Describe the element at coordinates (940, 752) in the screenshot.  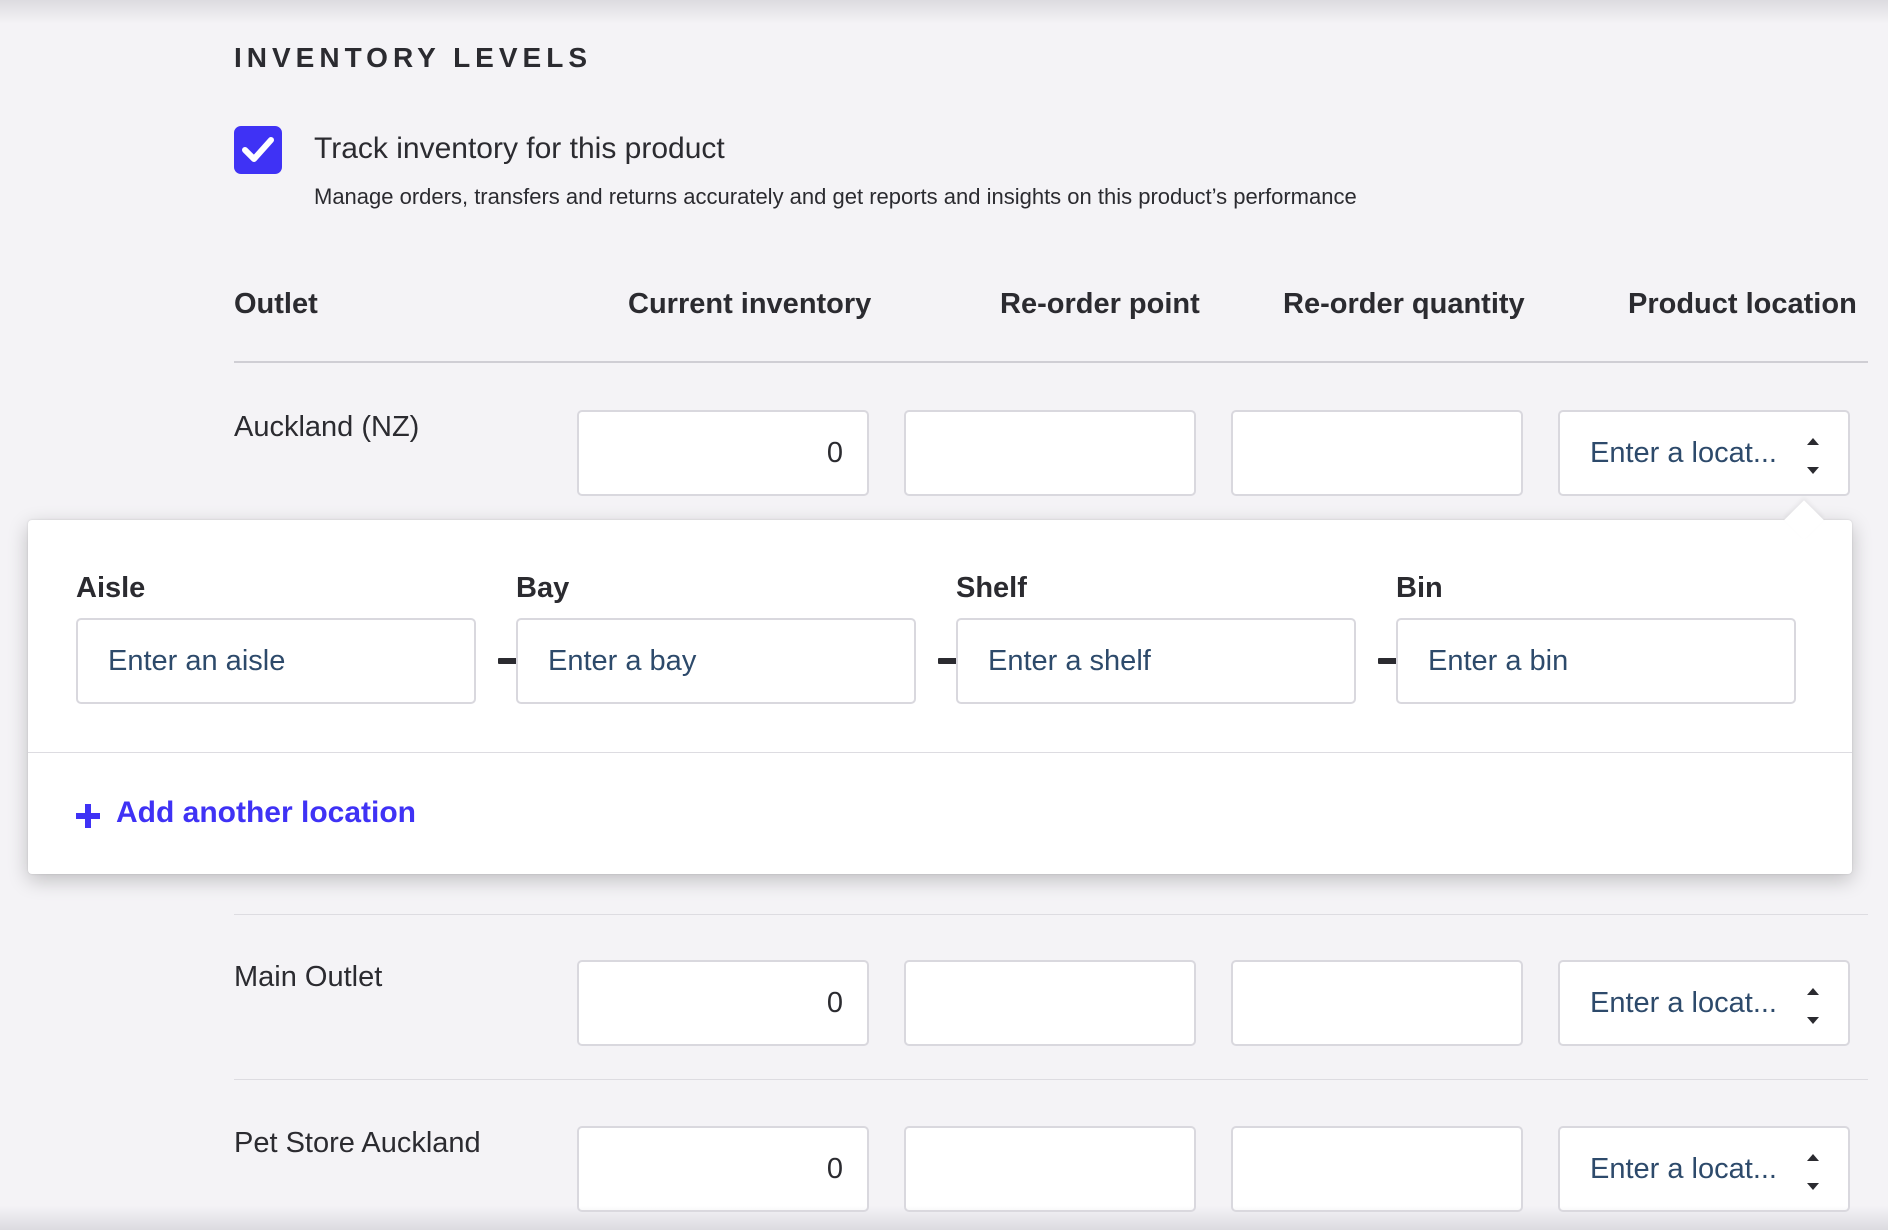
I see `popover-divider` at that location.